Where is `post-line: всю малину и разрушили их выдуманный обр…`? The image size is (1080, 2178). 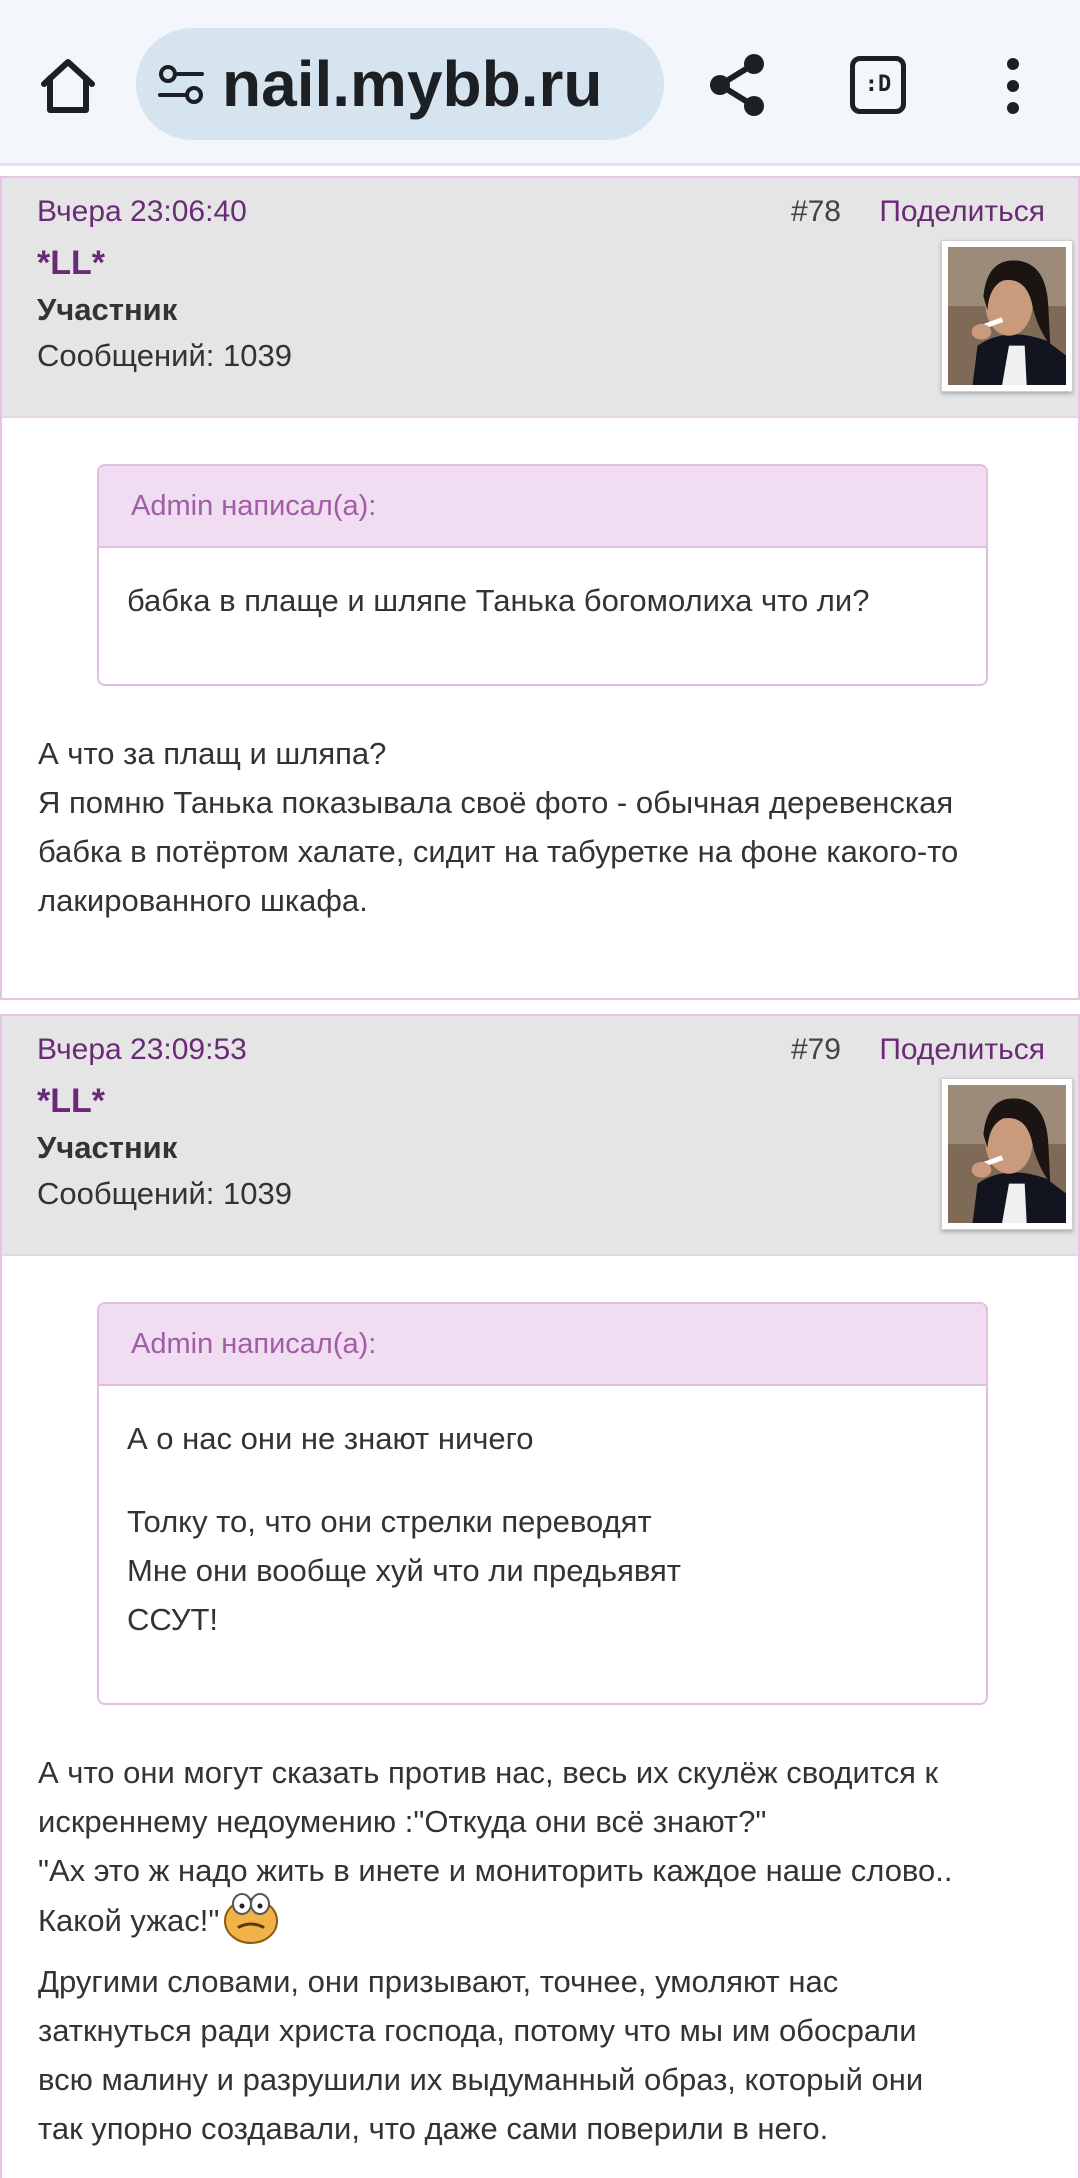 post-line: всю малину и разрушили их выдуманный обр… is located at coordinates (481, 2079).